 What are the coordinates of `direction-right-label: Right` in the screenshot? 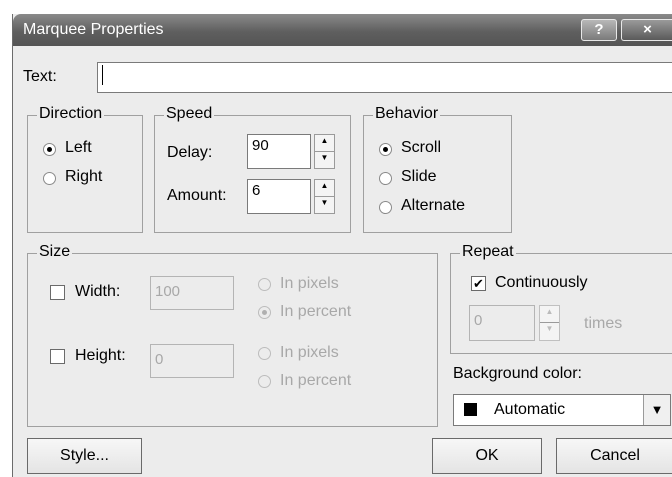 It's located at (83, 177).